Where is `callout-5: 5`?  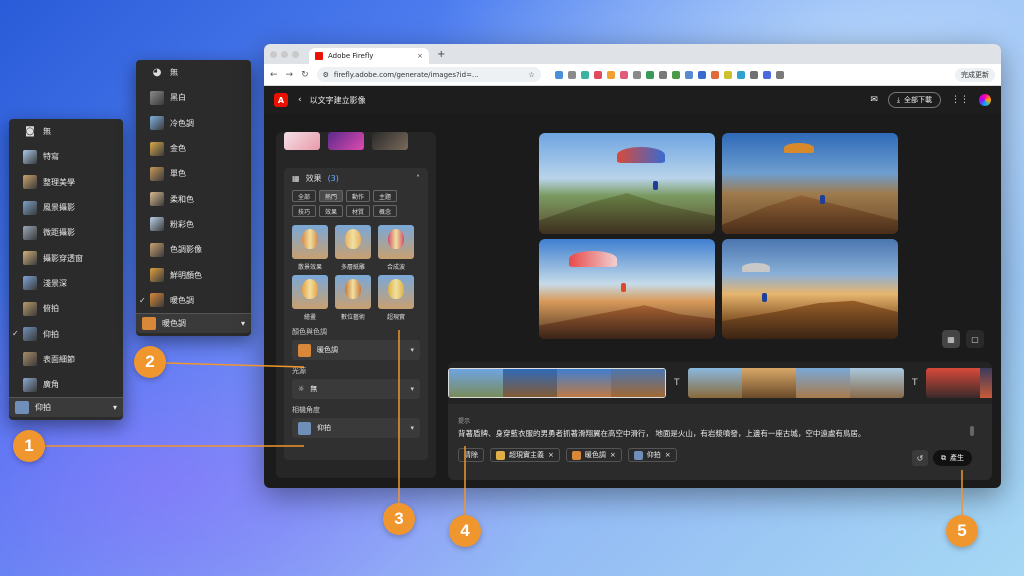 callout-5: 5 is located at coordinates (962, 531).